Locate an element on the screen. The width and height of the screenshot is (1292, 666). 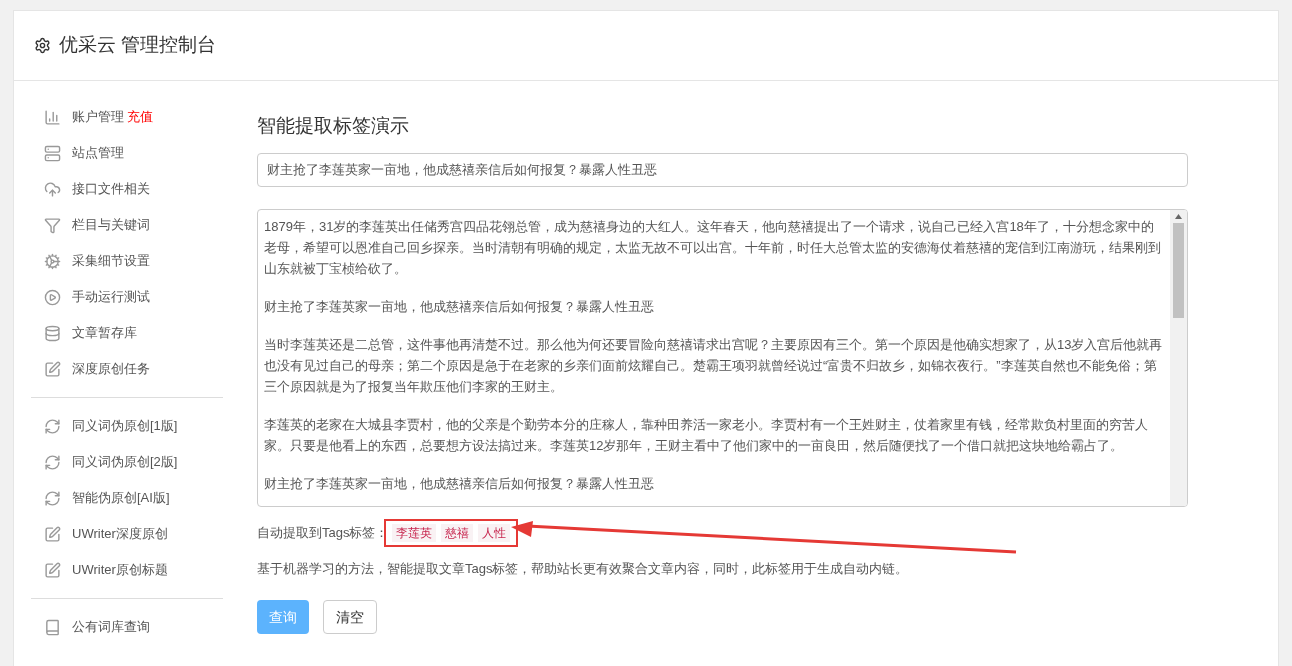
scrollbar is located at coordinates (1178, 357).